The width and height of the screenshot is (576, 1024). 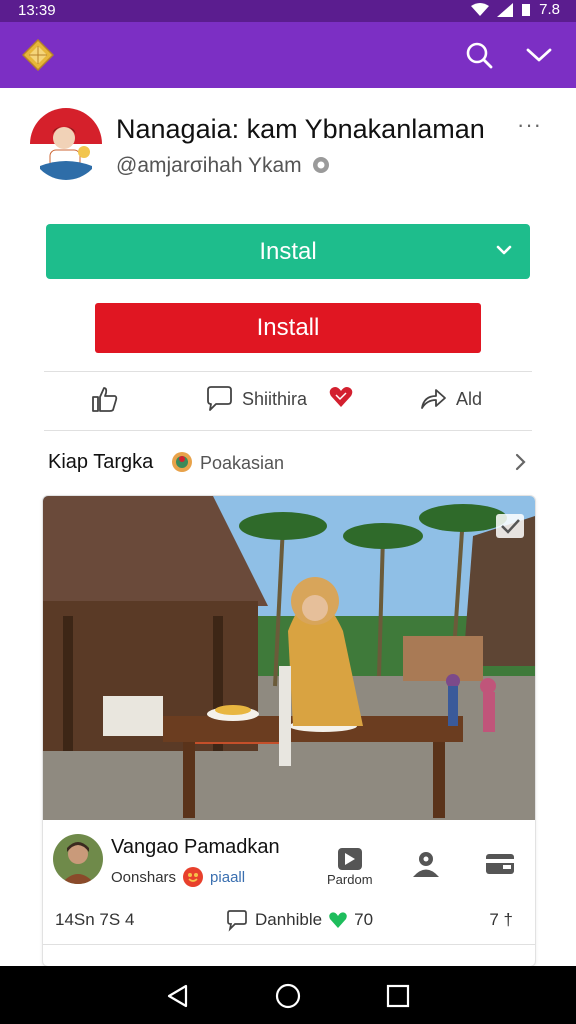 I want to click on green-heart-icon, so click(x=338, y=920).